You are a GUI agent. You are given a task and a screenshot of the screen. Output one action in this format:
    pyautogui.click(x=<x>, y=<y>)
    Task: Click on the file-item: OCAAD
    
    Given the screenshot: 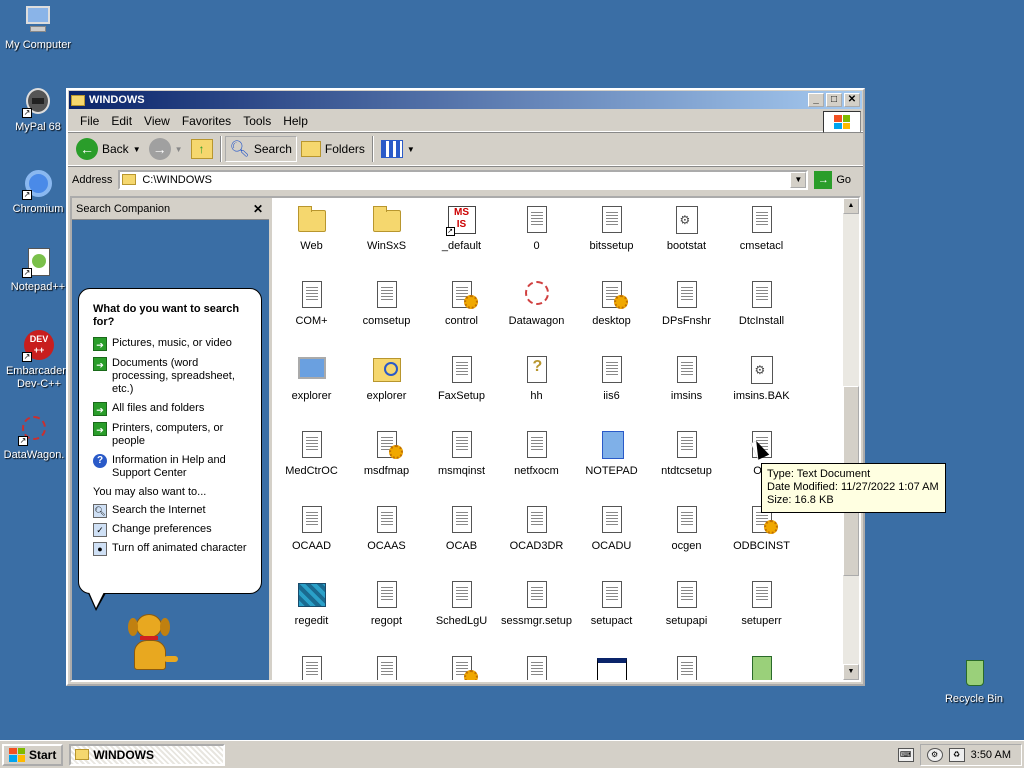 What is the action you would take?
    pyautogui.click(x=311, y=541)
    